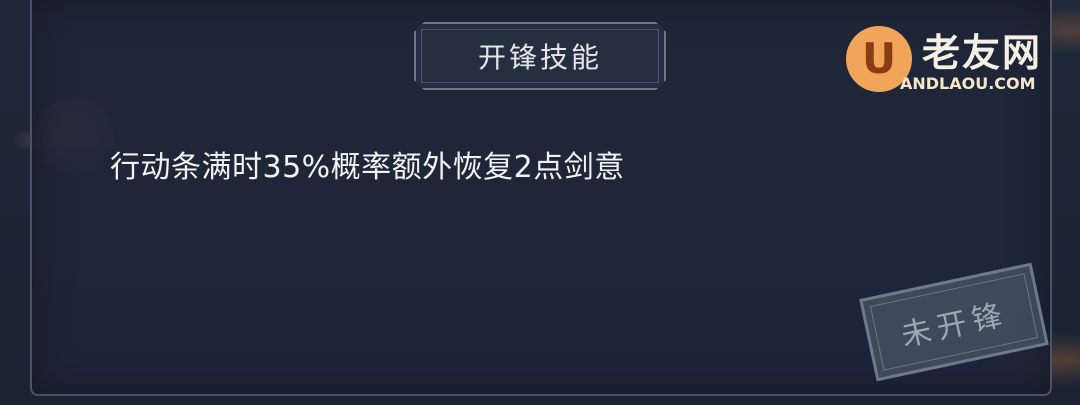  What do you see at coordinates (367, 167) in the screenshot?
I see `skill-description: 行动条满时35%概率额外恢复2点剑意` at bounding box center [367, 167].